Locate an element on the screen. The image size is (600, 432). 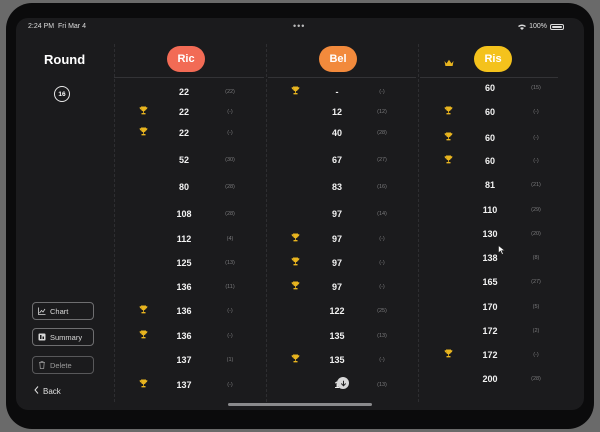
score-value: 12 is located at coordinates (336, 112).